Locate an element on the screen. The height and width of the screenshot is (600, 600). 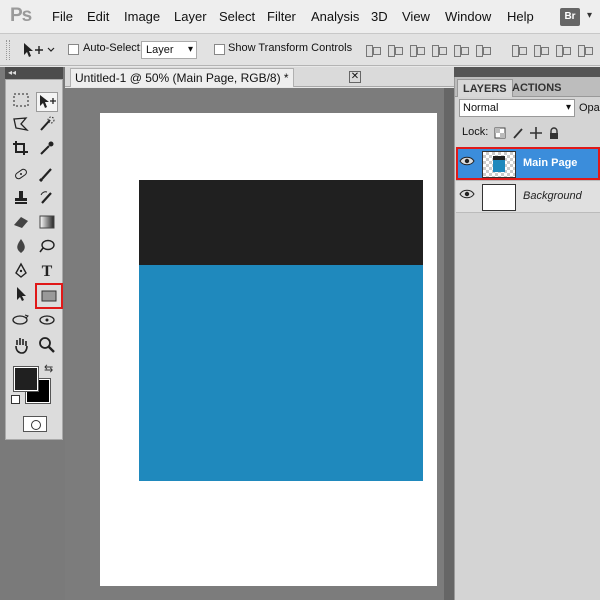
align-icons-group is located at coordinates (428, 50).